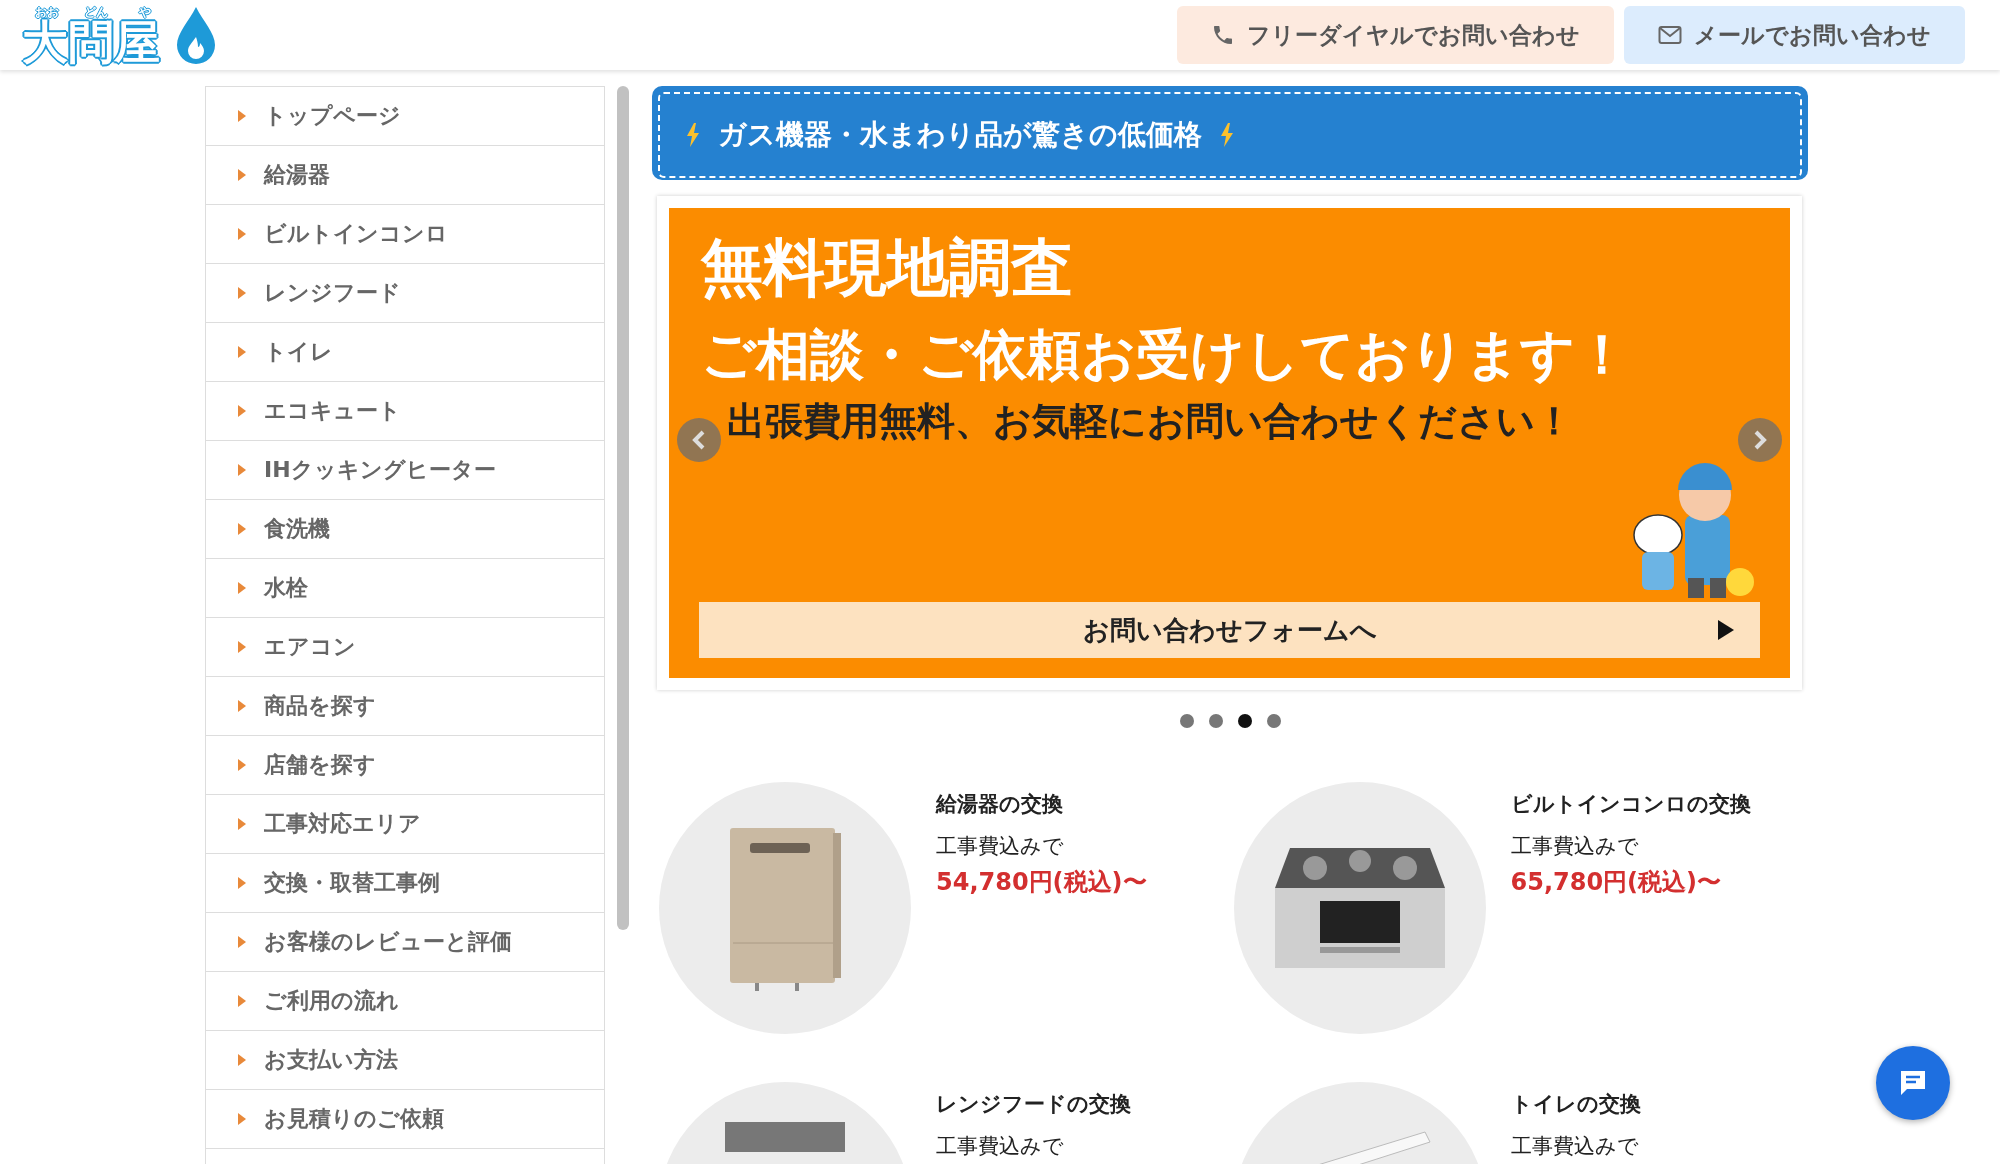 The width and height of the screenshot is (2000, 1164). Describe the element at coordinates (47, 12) in the screenshot. I see `furigana-text: おお` at that location.